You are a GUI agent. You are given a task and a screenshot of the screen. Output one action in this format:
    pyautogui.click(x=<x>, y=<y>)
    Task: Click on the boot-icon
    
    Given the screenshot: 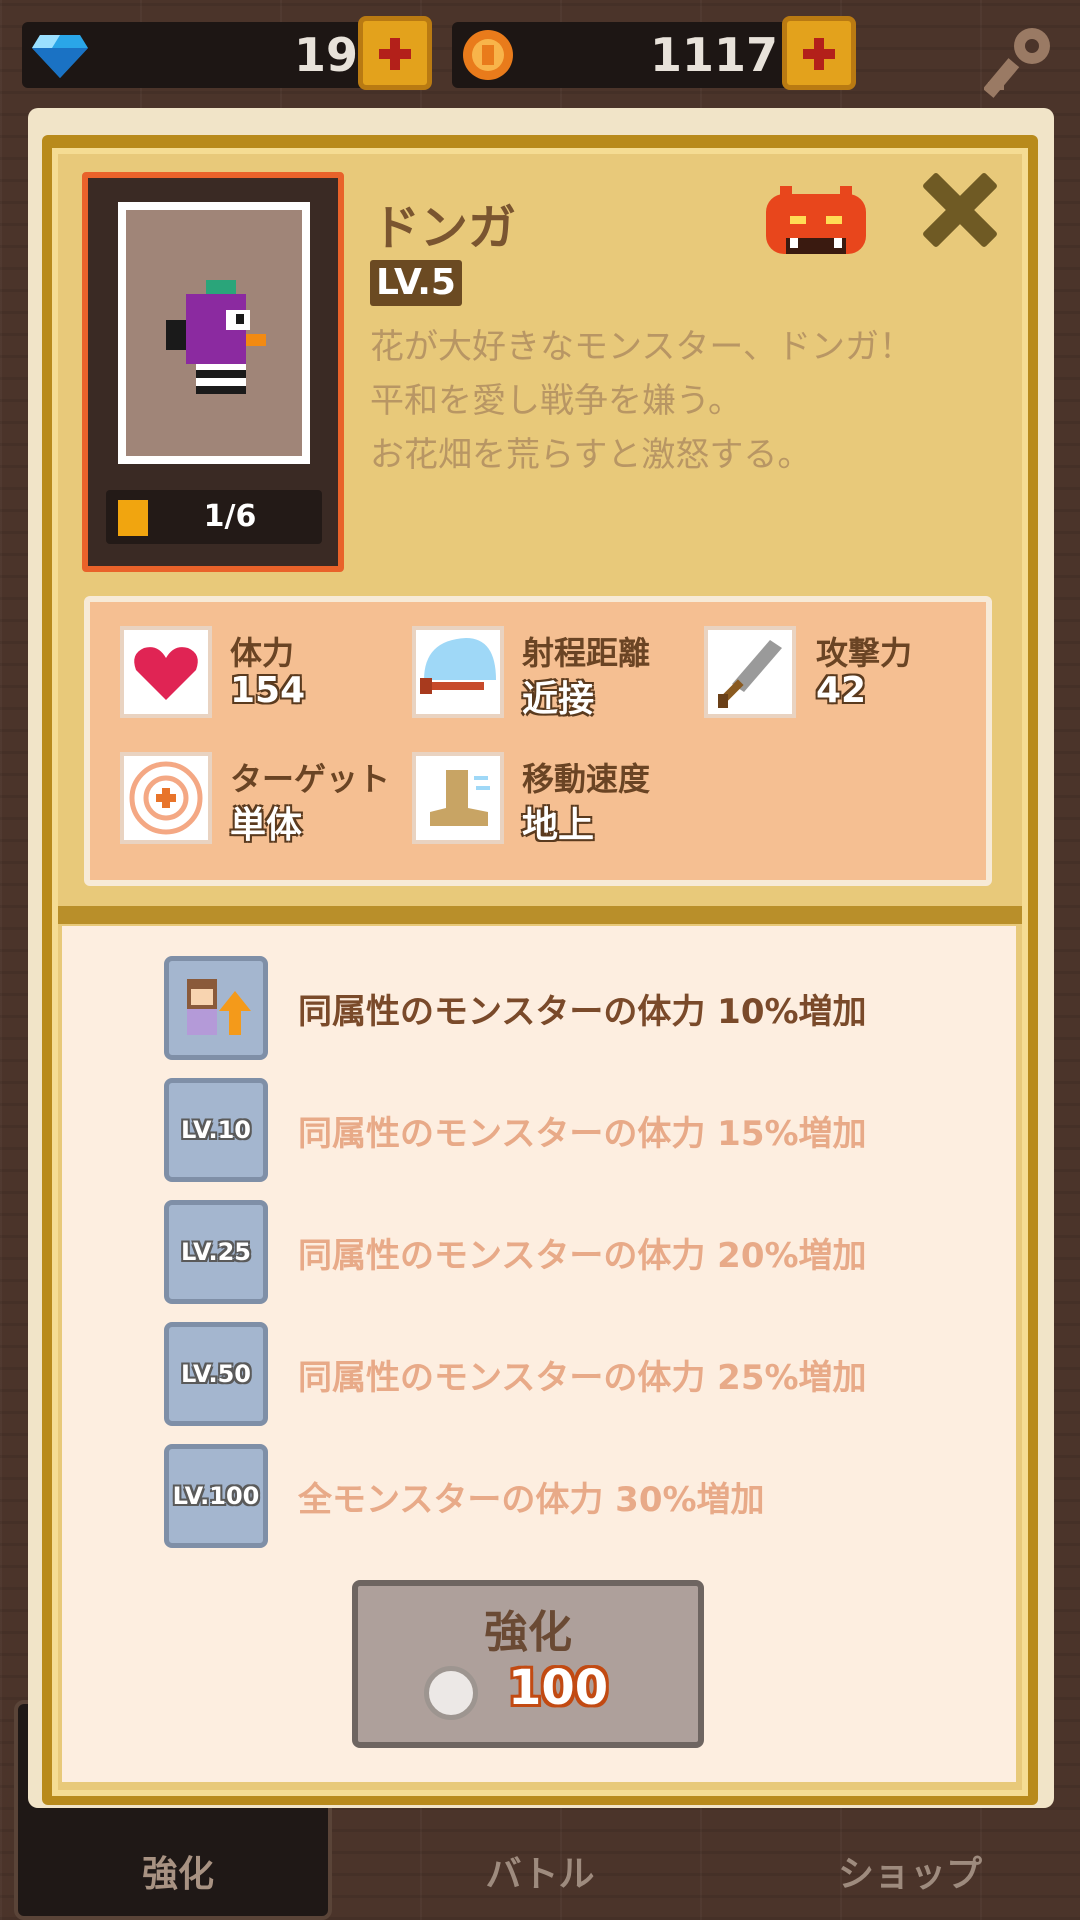 What is the action you would take?
    pyautogui.click(x=458, y=798)
    